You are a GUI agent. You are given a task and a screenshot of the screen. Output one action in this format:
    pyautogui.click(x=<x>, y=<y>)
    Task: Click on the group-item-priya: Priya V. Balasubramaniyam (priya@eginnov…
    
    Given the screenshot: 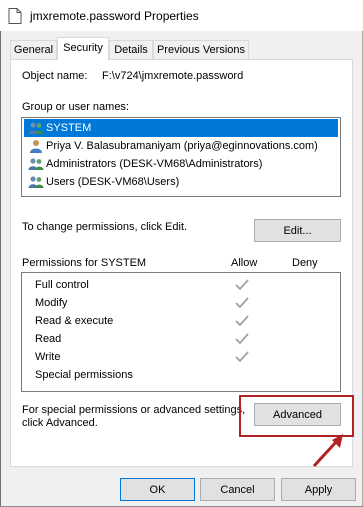 What is the action you would take?
    pyautogui.click(x=181, y=146)
    